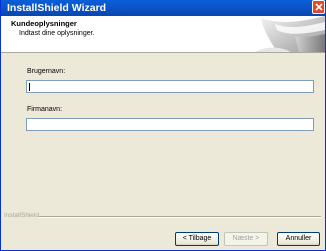  Describe the element at coordinates (298, 239) in the screenshot. I see `cancel-button: Annuller` at that location.